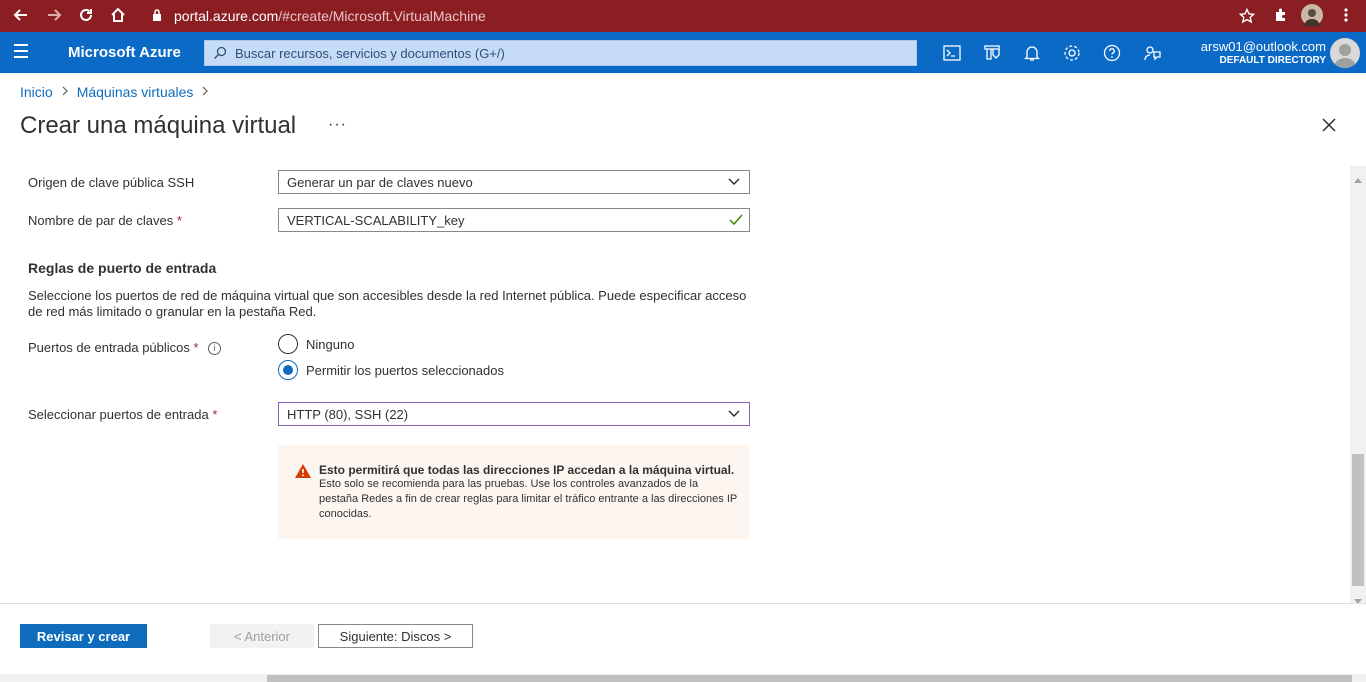  Describe the element at coordinates (514, 414) in the screenshot. I see `select-ports-dropdown: HTTP (80), SSH (22)` at that location.